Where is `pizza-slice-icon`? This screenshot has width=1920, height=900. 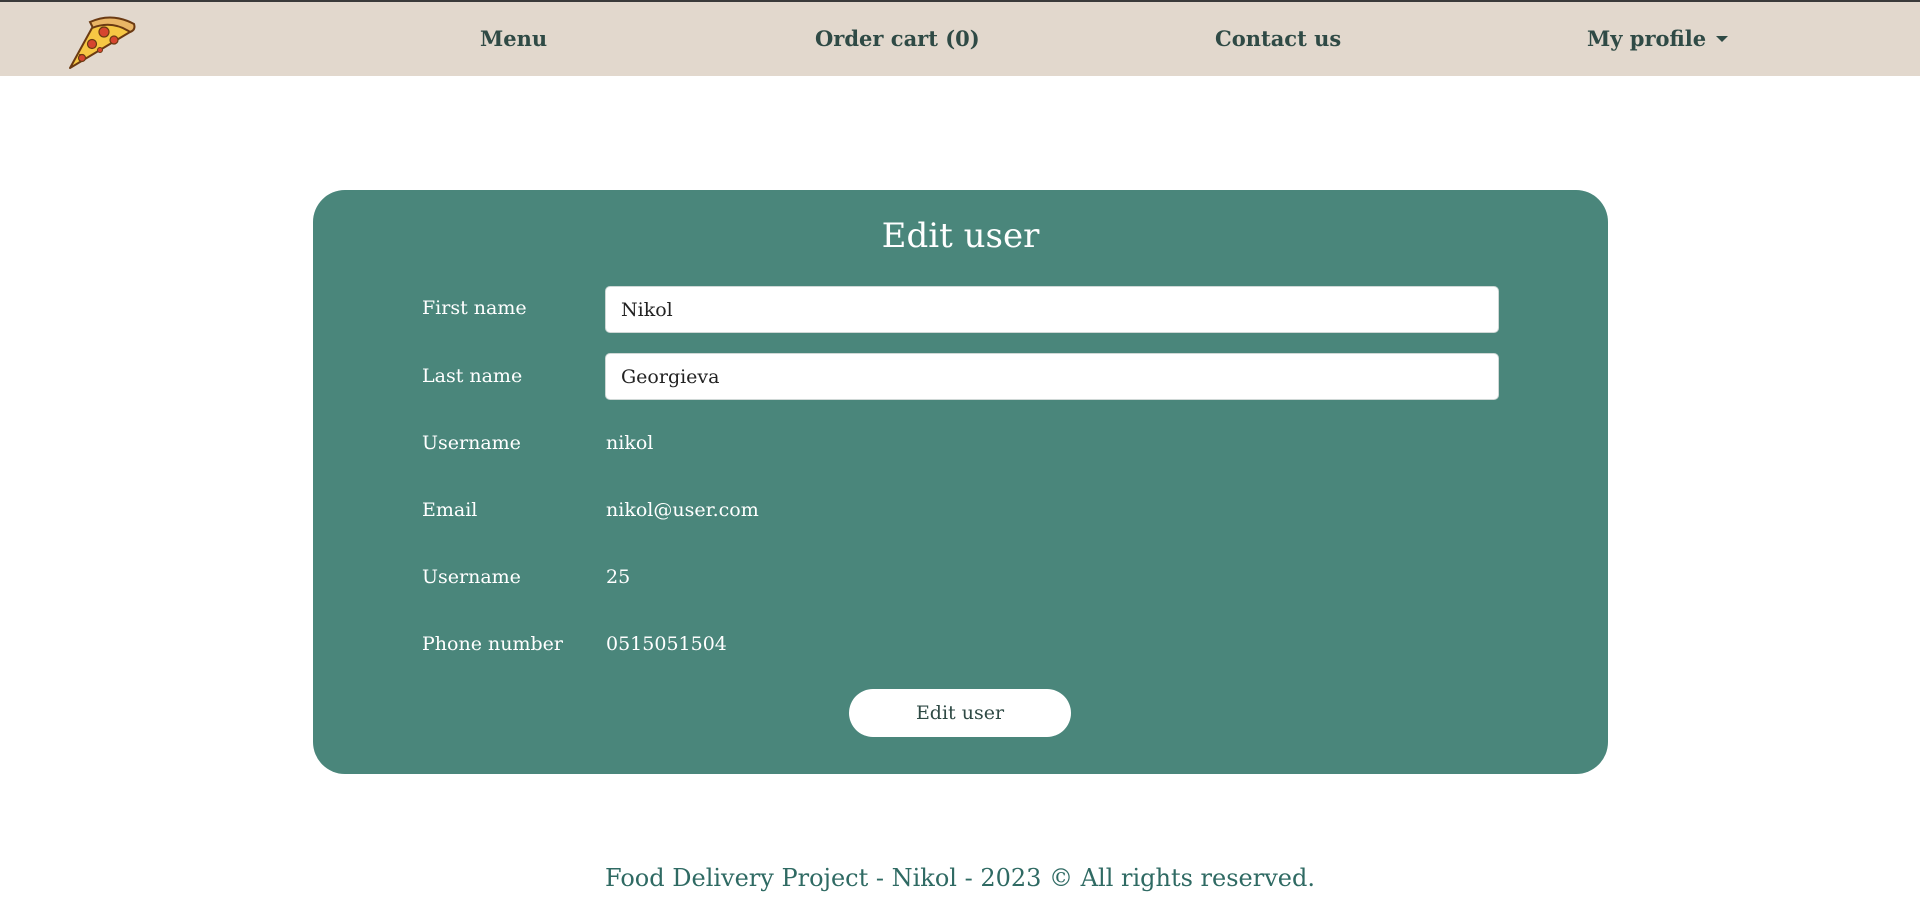
pizza-slice-icon is located at coordinates (100, 41).